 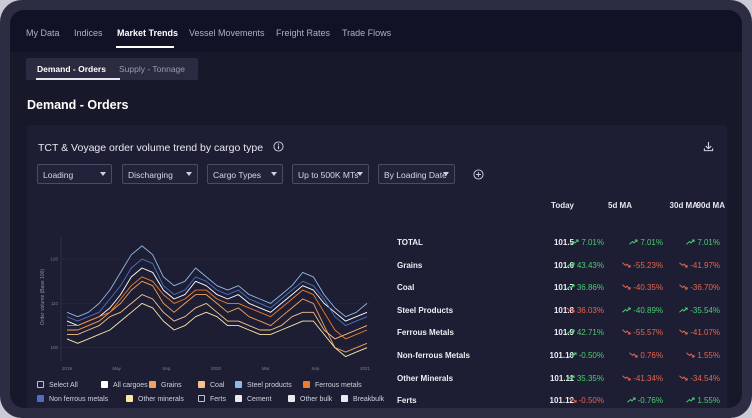 What do you see at coordinates (237, 175) in the screenshot?
I see `cargo-types-dropdown-label: Cargo Types` at bounding box center [237, 175].